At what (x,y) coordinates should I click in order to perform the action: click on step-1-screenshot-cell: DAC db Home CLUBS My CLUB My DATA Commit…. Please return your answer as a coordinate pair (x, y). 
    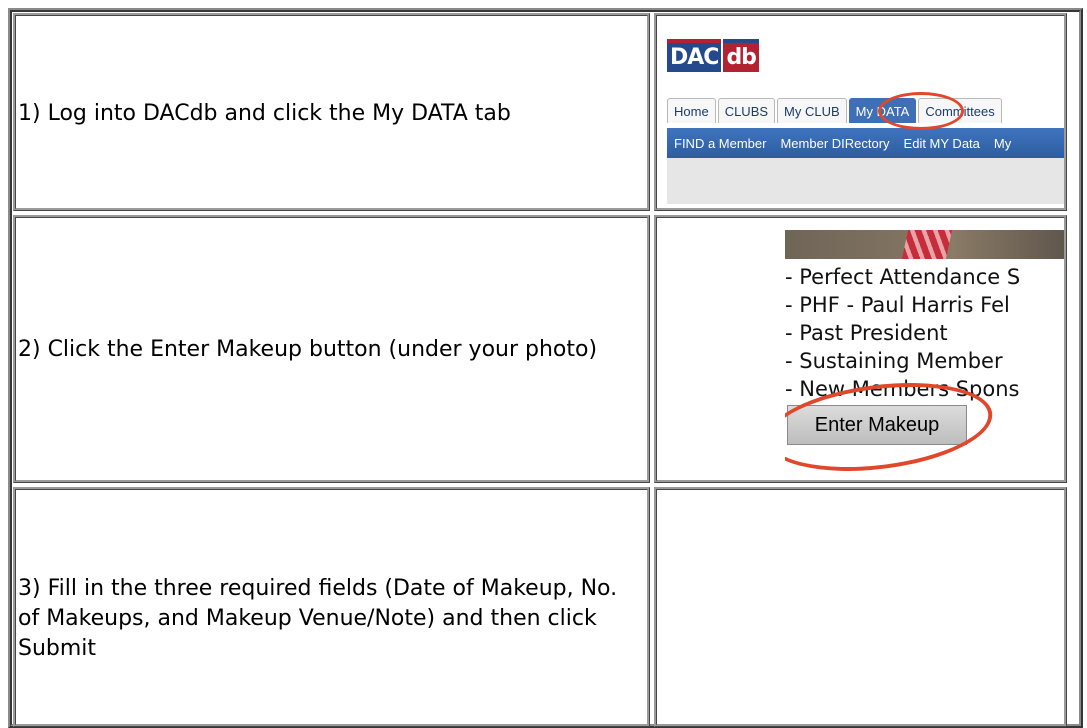
    Looking at the image, I should click on (860, 112).